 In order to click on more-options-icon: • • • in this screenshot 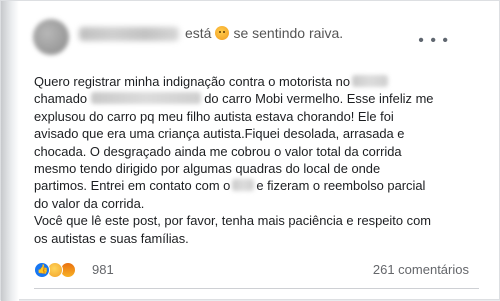, I will do `click(433, 41)`.